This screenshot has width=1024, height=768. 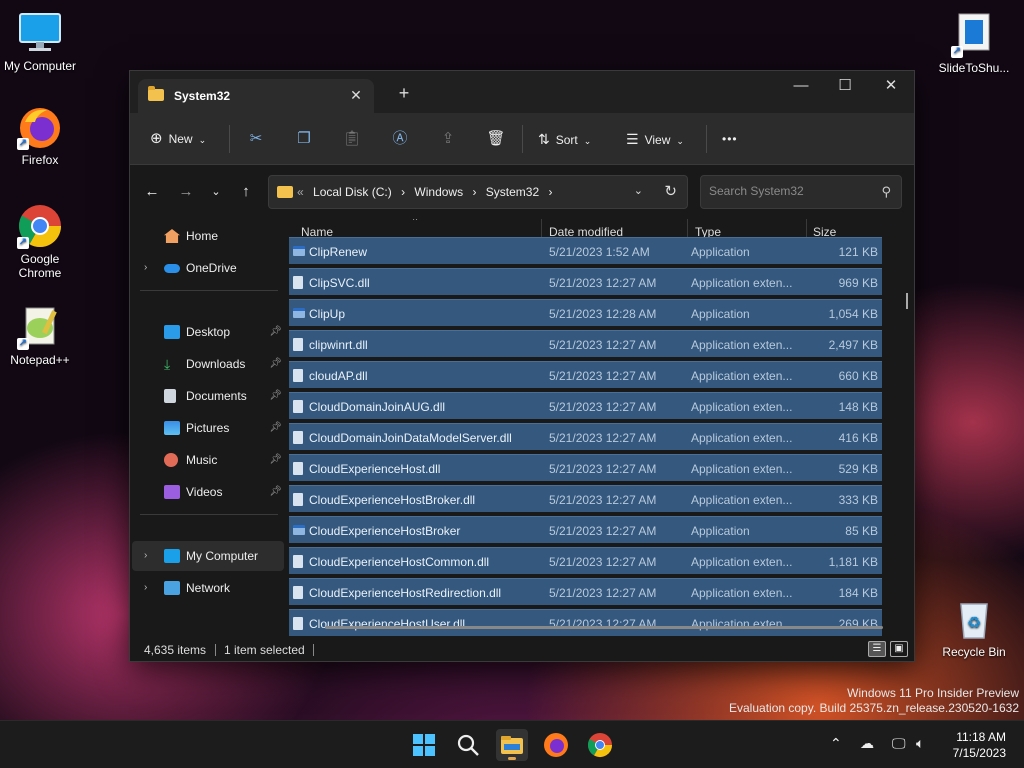 I want to click on file-name: clipwinrt.dll, so click(x=338, y=345).